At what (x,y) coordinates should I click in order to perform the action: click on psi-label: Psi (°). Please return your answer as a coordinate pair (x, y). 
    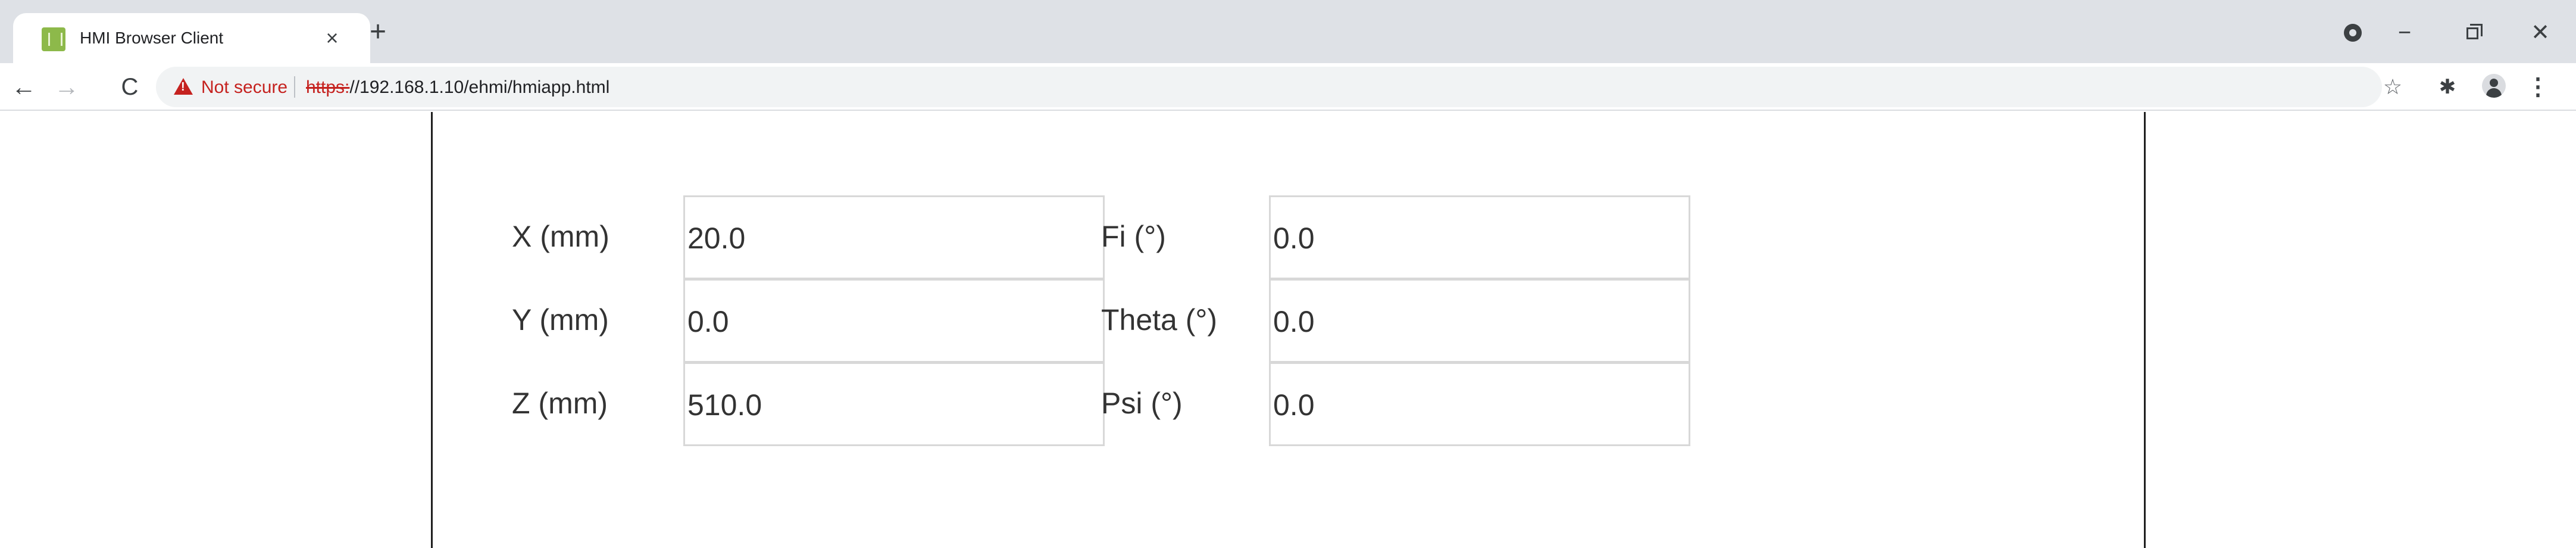
    Looking at the image, I should click on (1142, 403).